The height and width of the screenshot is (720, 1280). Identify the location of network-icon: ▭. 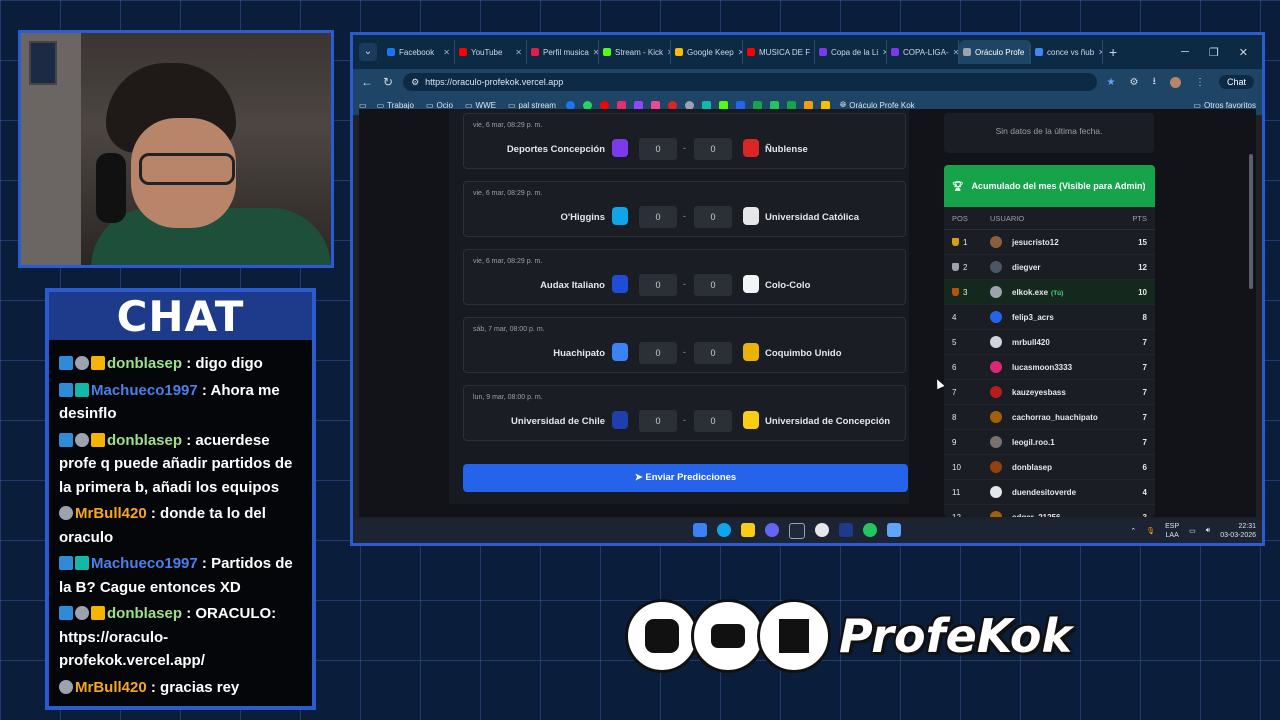
(1192, 531).